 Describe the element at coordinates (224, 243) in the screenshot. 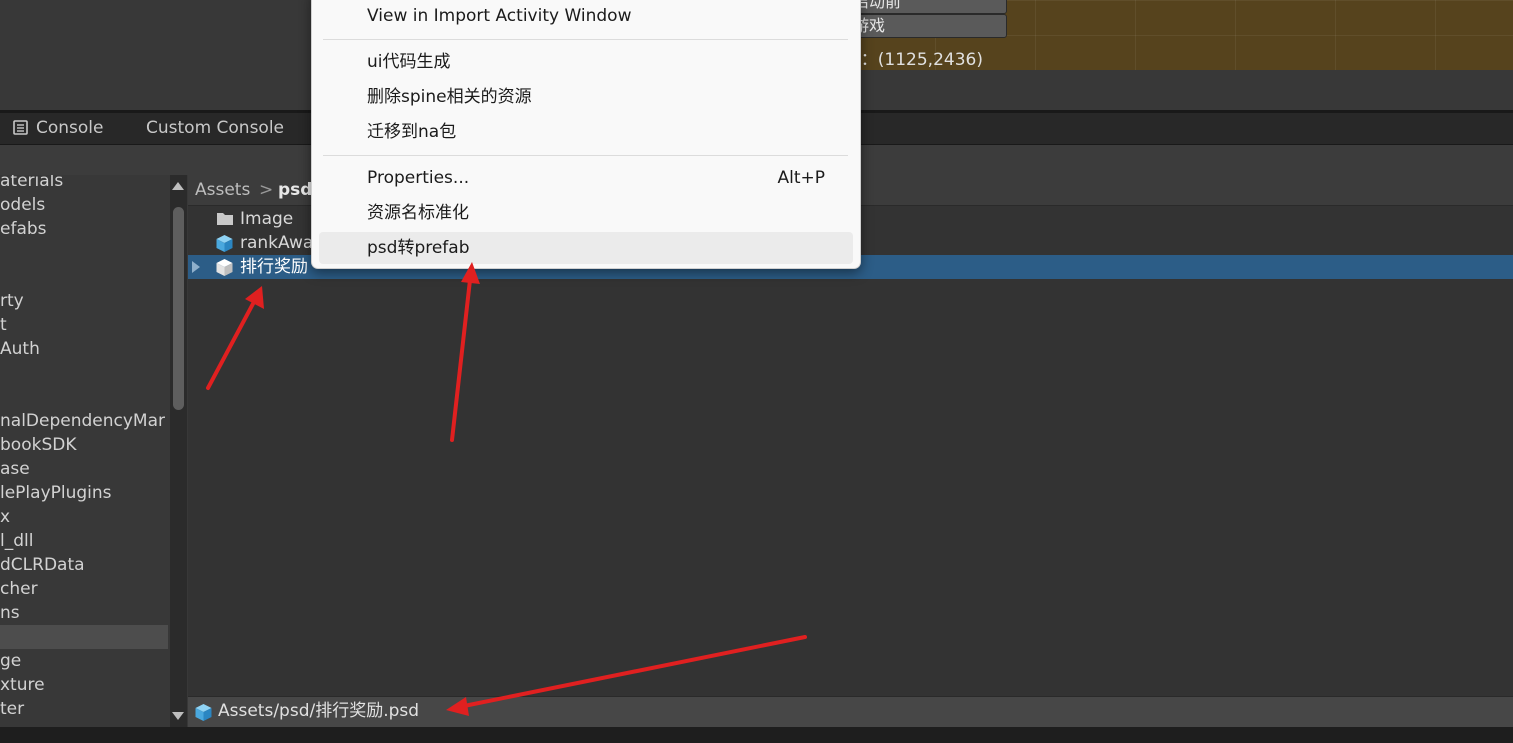

I see `prefab-icon` at that location.